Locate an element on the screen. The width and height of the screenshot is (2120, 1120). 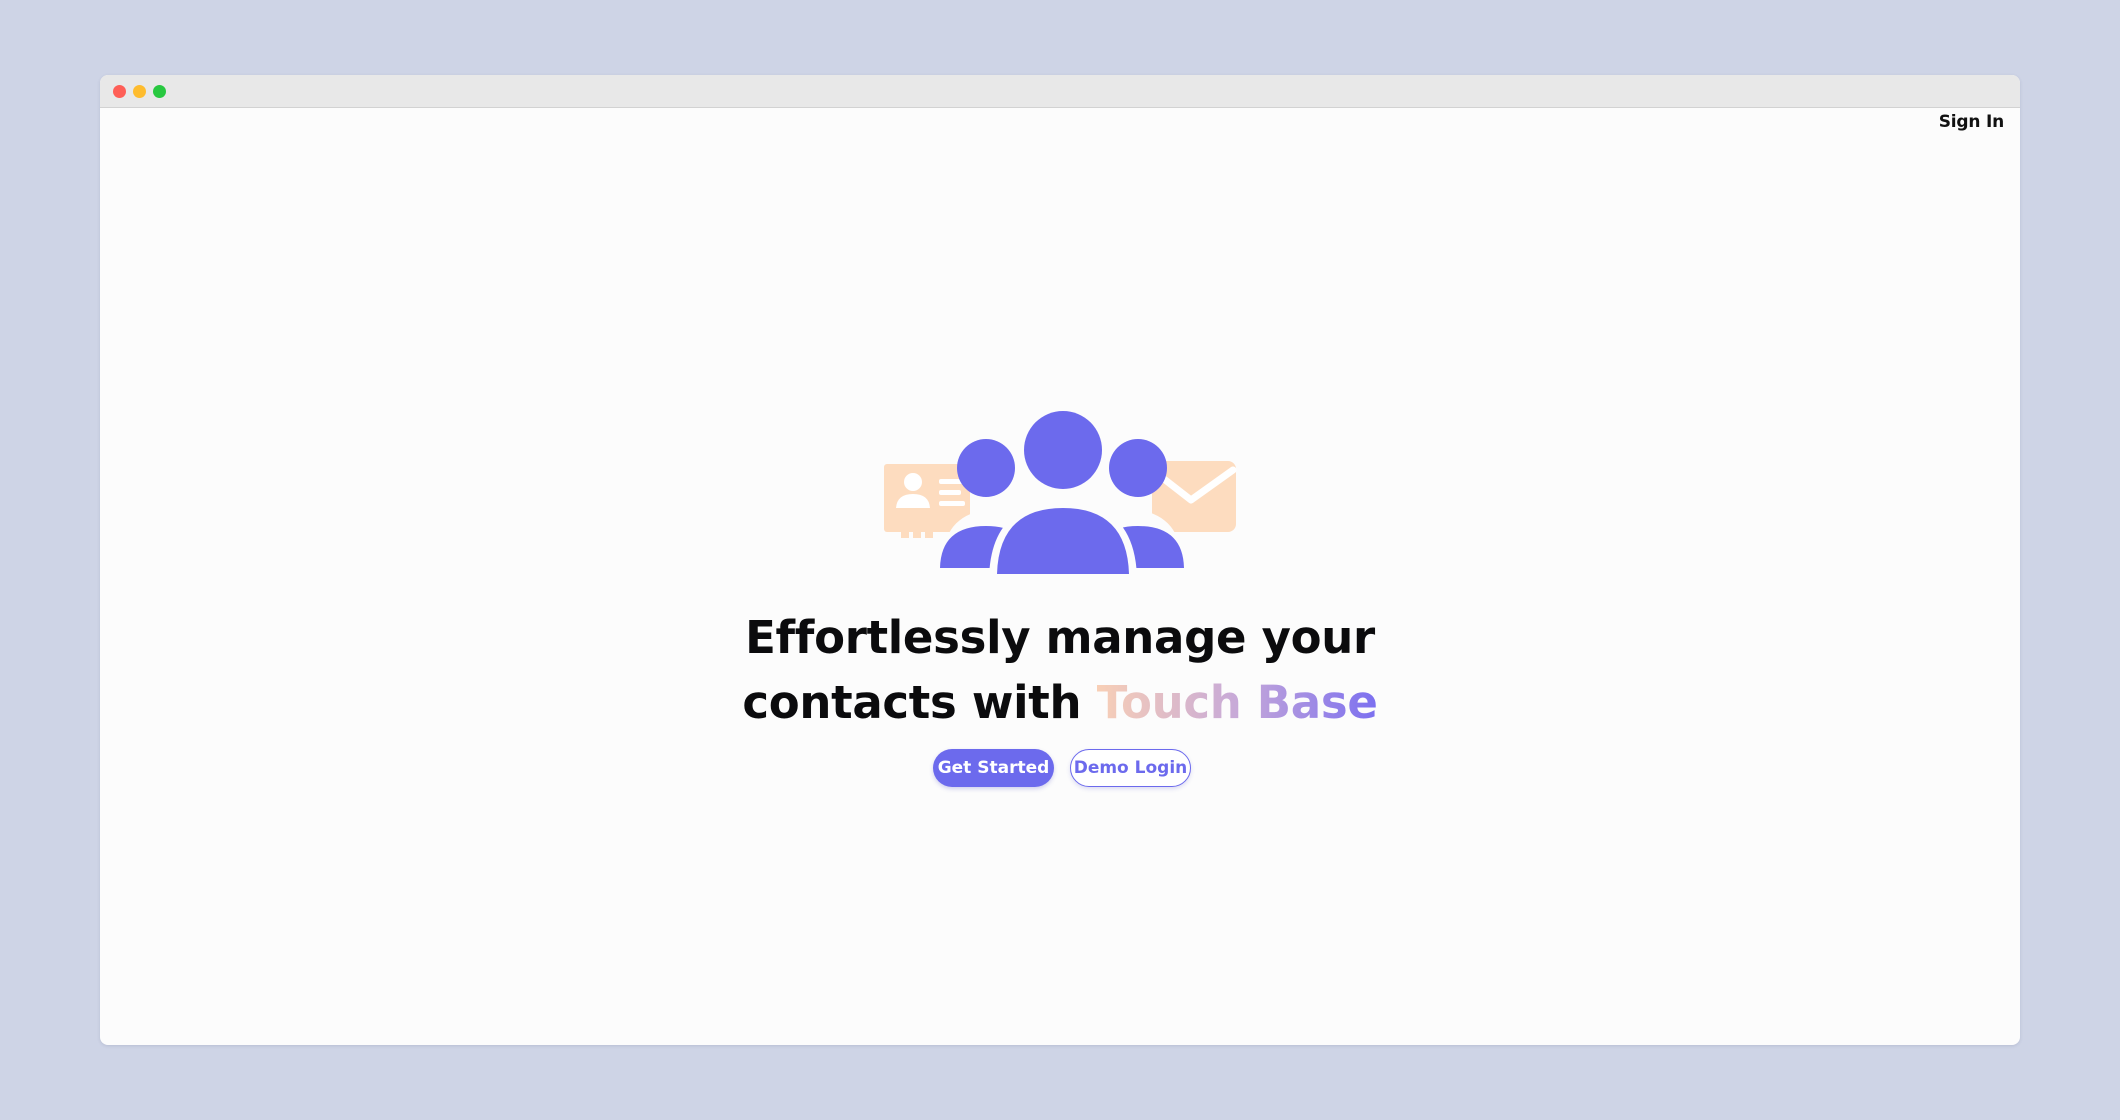
minimize-window-button is located at coordinates (139, 91).